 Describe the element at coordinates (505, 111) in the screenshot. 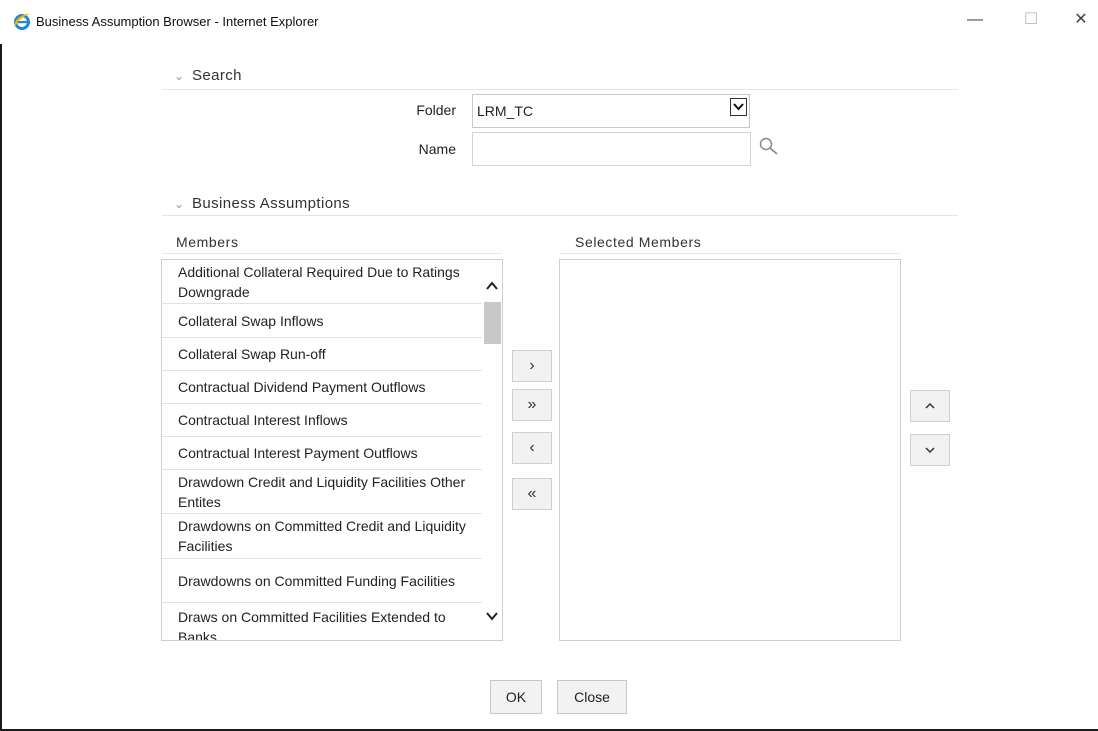

I see `folder-select-value: LRM_TC` at that location.